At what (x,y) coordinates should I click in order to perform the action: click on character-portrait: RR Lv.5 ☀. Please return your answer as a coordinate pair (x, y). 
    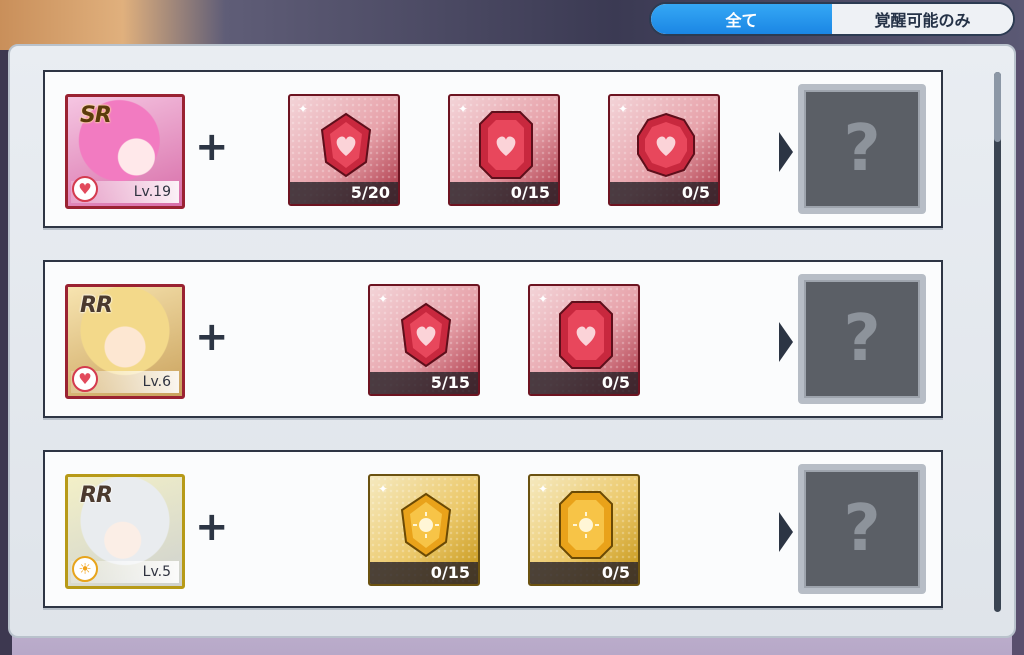
    Looking at the image, I should click on (125, 531).